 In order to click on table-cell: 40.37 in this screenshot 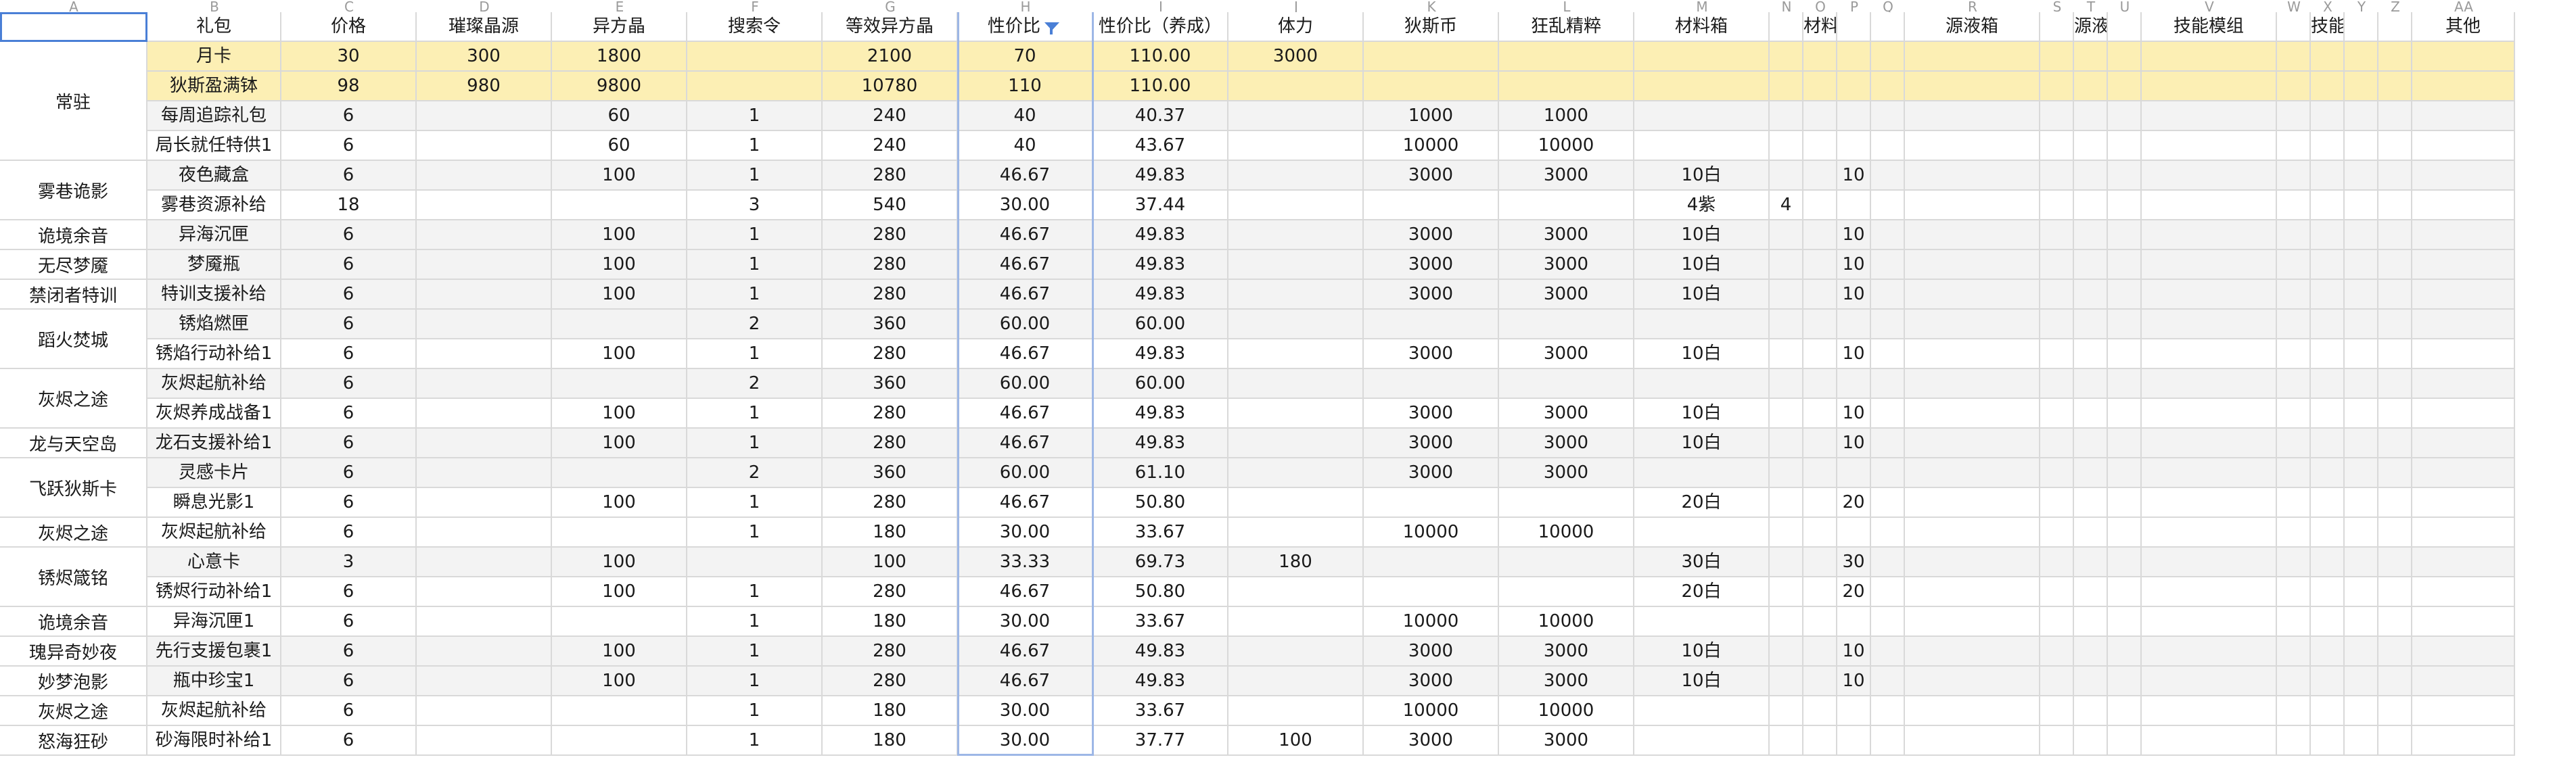, I will do `click(1160, 116)`.